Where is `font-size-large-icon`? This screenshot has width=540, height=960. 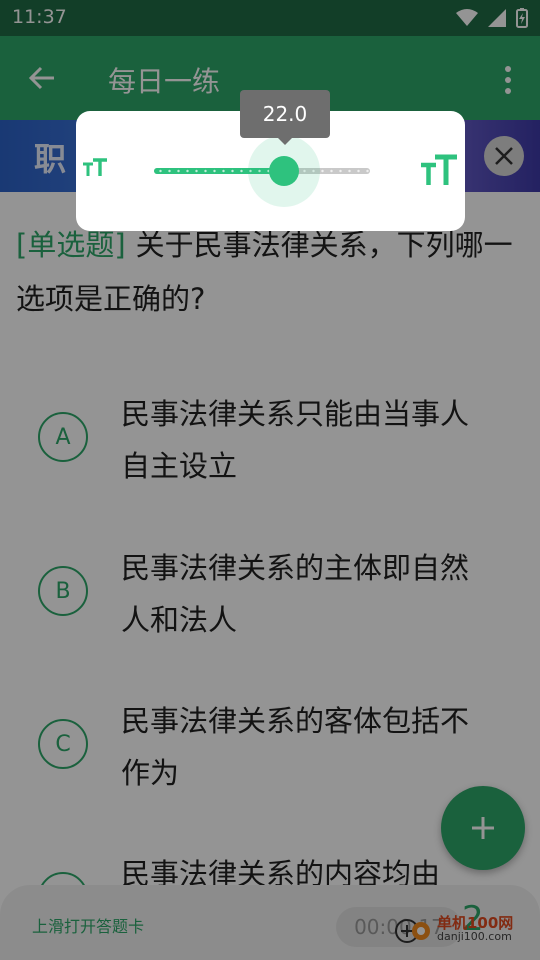 font-size-large-icon is located at coordinates (439, 169).